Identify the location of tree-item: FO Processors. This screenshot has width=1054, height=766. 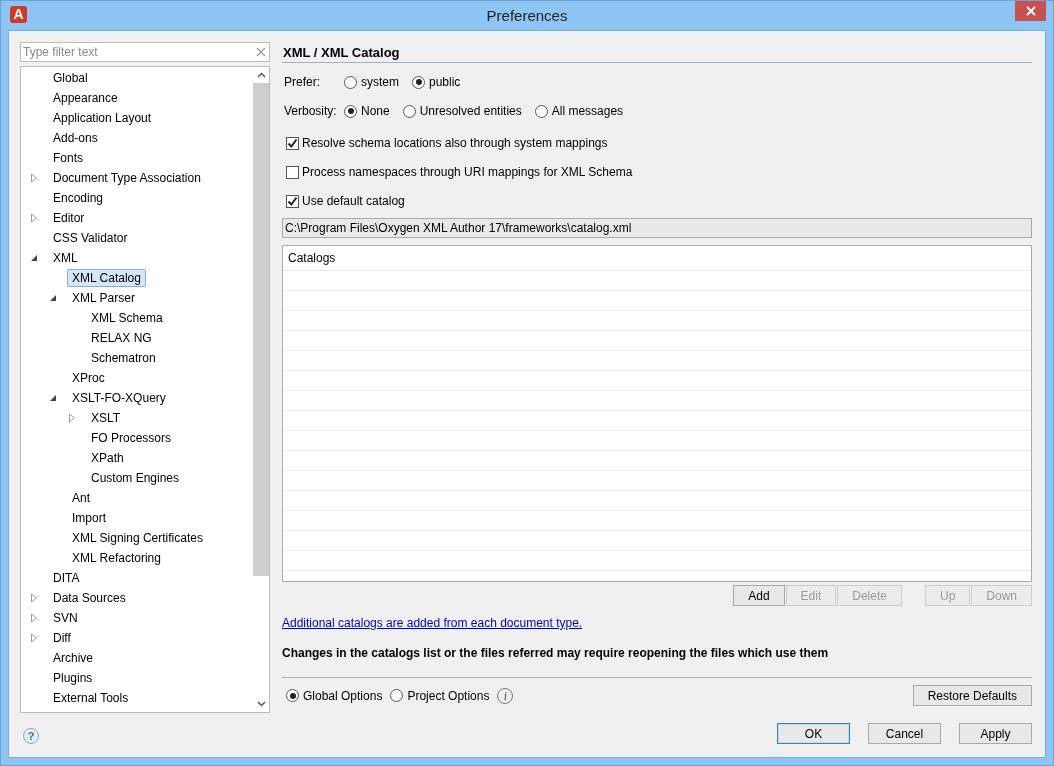
(131, 438).